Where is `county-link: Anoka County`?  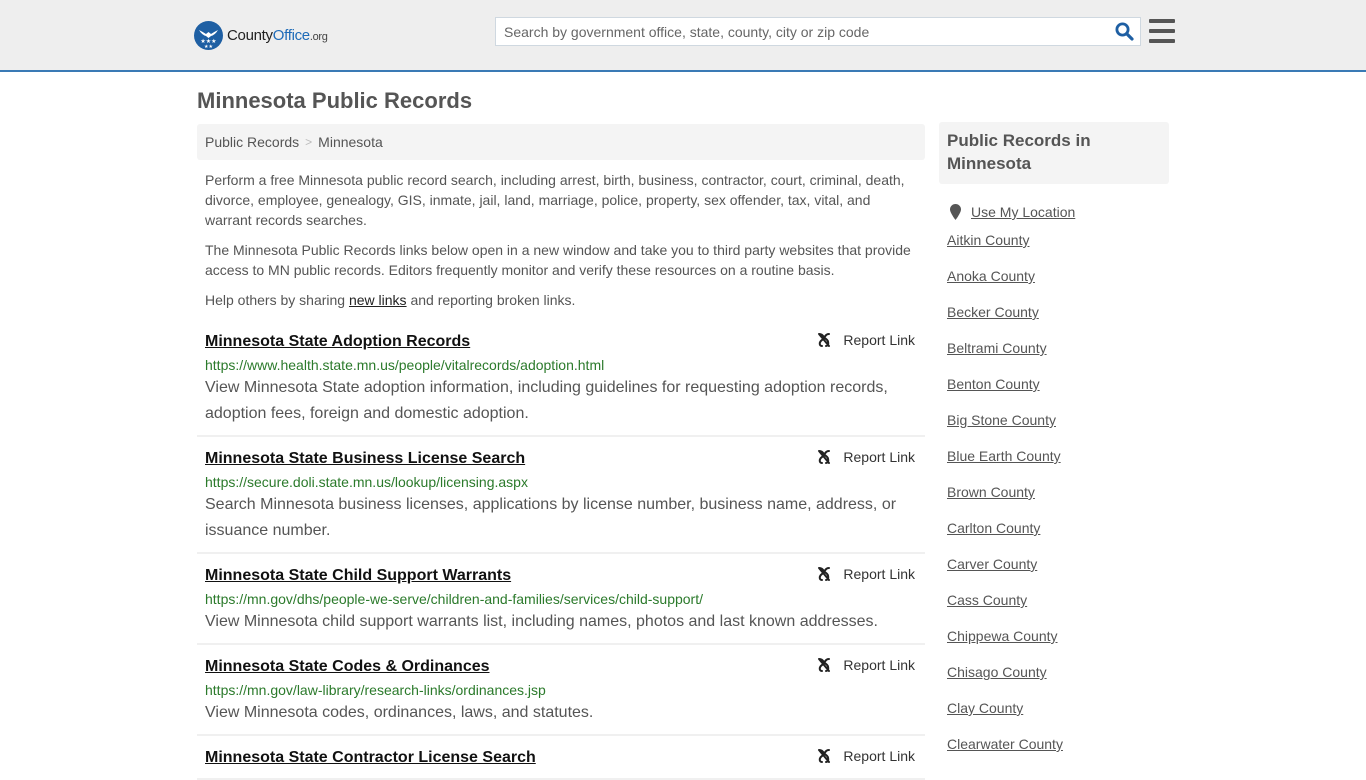
county-link: Anoka County is located at coordinates (991, 276).